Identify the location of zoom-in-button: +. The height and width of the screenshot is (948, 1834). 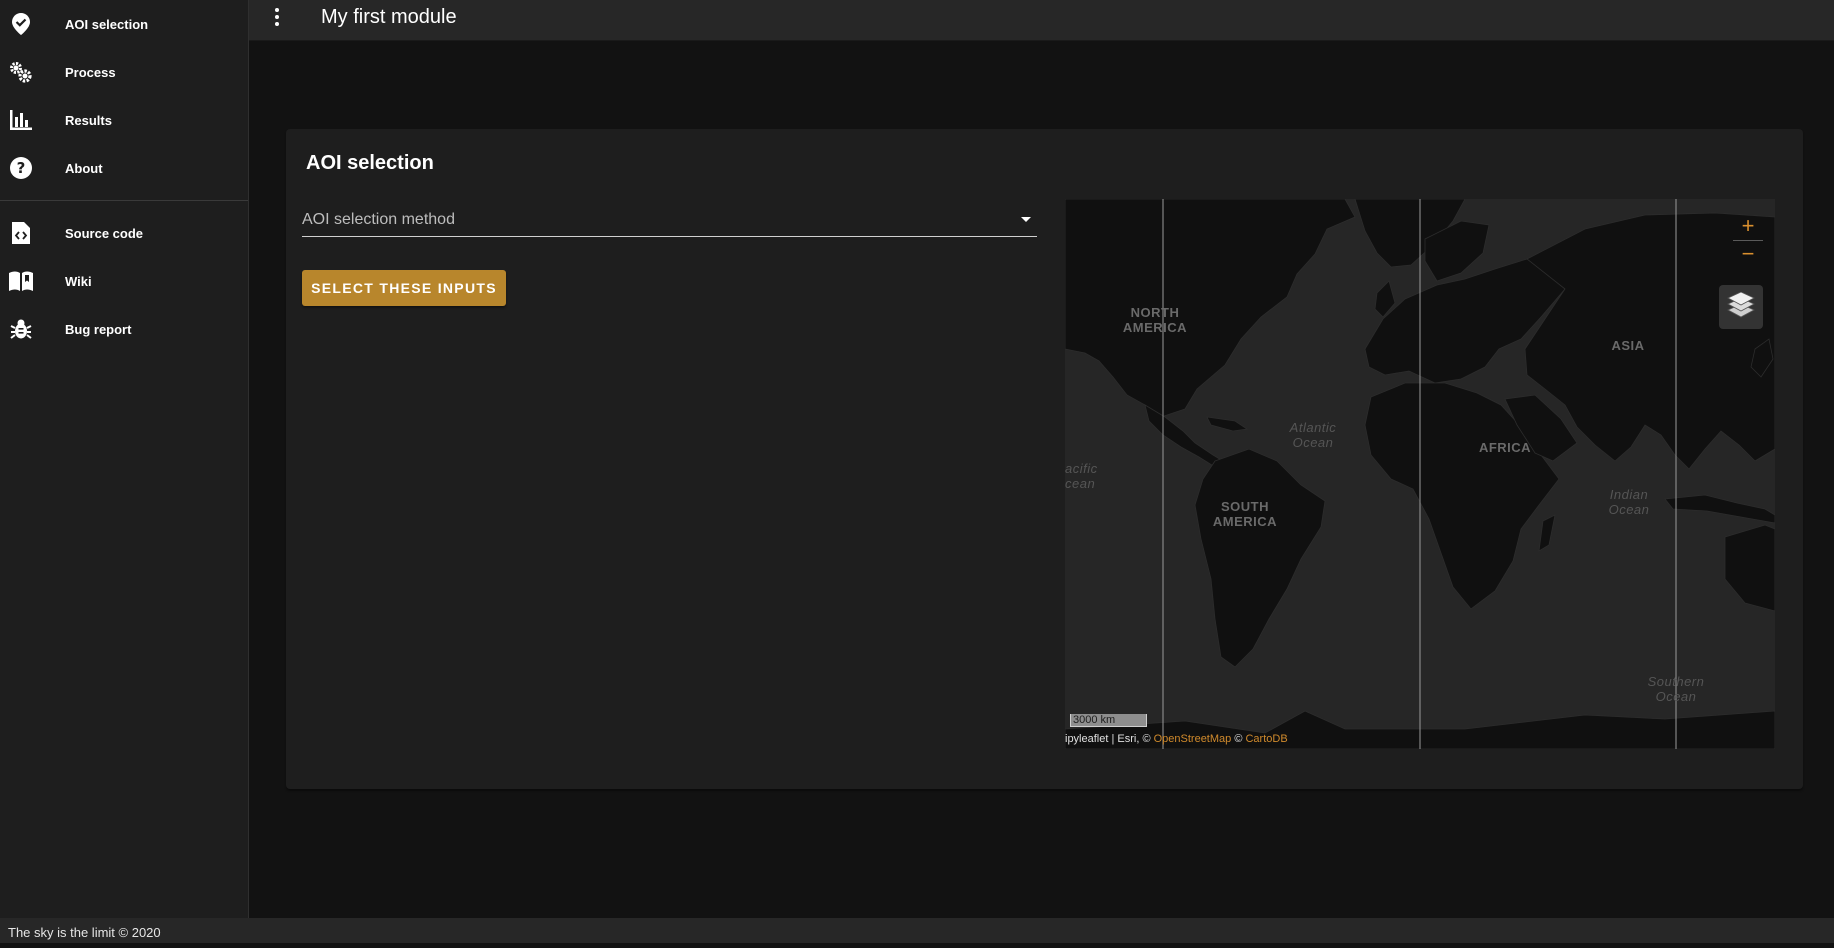
(1748, 227).